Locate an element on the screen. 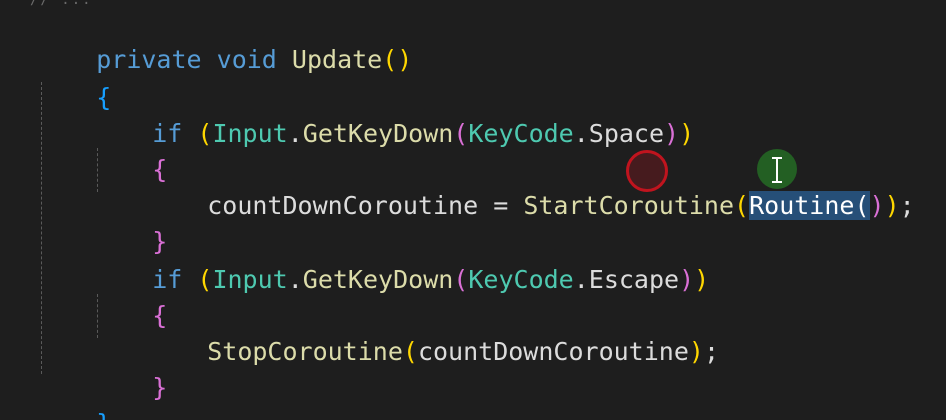 The height and width of the screenshot is (420, 946). code-line-close-brace-method: } is located at coordinates (73, 395).